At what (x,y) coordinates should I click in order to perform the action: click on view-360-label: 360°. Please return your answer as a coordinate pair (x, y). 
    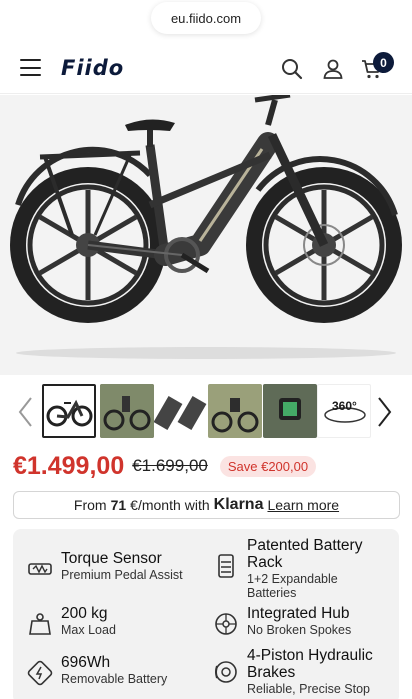
    Looking at the image, I should click on (344, 406).